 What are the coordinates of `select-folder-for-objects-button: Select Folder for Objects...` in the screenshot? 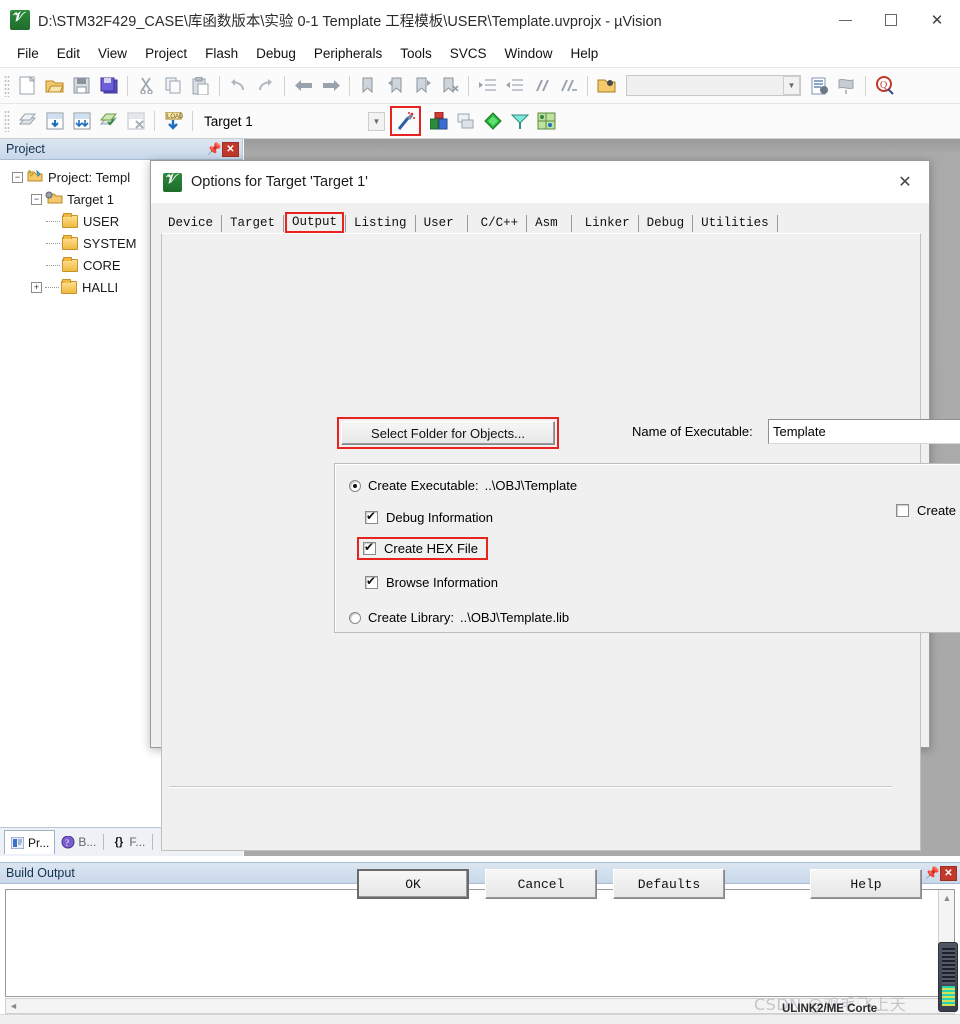 It's located at (448, 433).